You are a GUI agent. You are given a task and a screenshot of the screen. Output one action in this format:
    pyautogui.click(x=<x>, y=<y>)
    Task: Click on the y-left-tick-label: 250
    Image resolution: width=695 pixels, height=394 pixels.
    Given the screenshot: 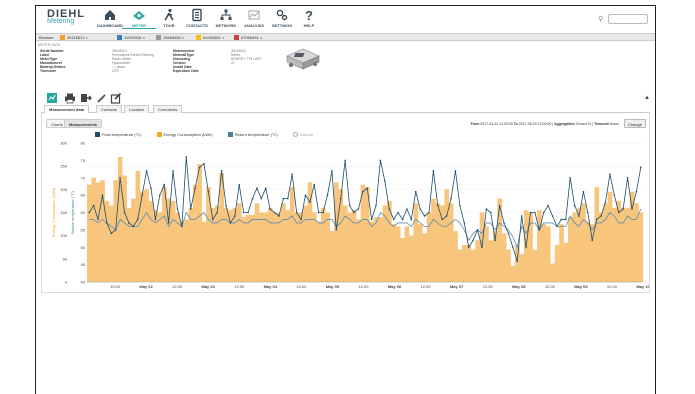 What is the action you would take?
    pyautogui.click(x=63, y=166)
    